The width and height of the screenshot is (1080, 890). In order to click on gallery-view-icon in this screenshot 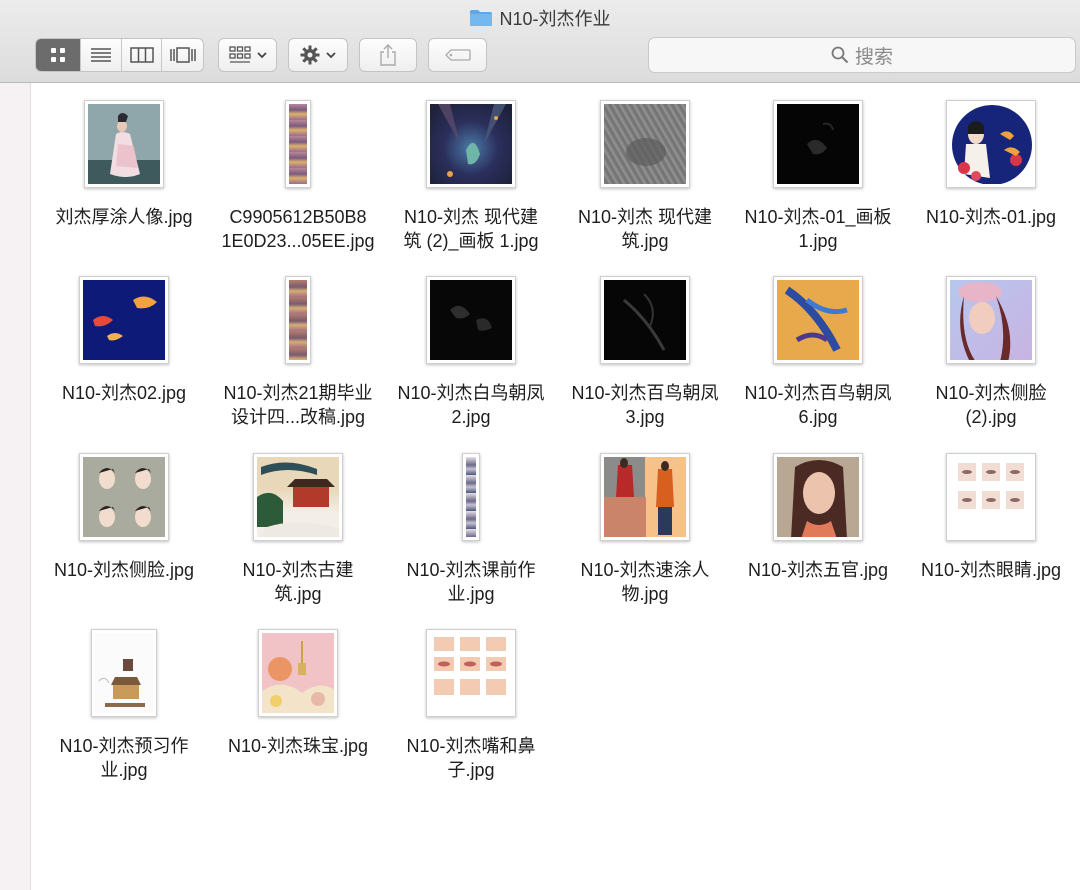, I will do `click(182, 55)`.